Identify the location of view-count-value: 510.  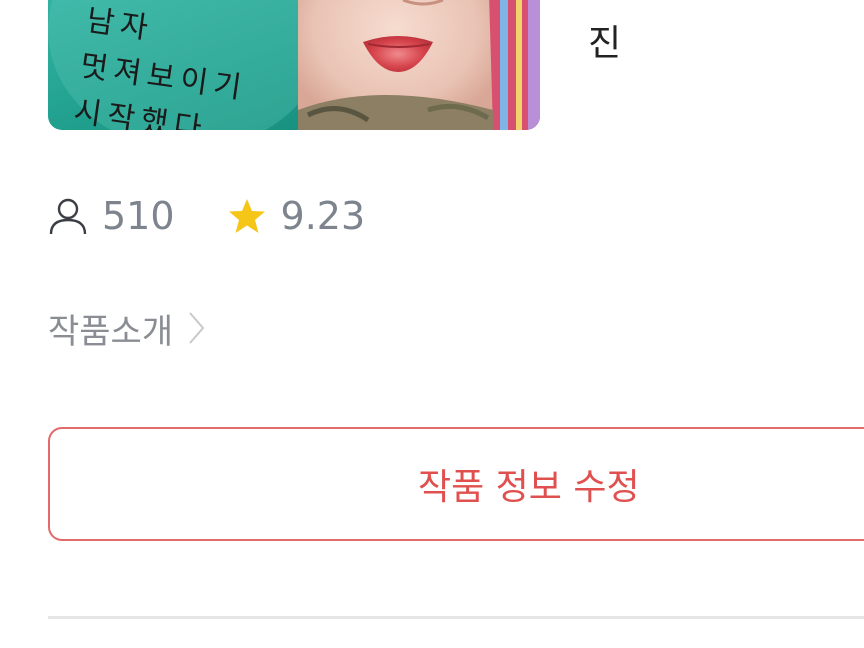
(138, 216).